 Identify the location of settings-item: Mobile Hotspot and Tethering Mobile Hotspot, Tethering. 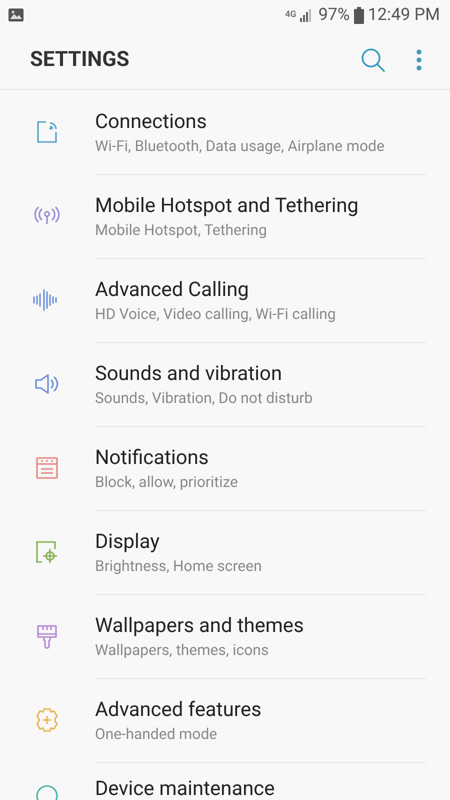
(225, 216).